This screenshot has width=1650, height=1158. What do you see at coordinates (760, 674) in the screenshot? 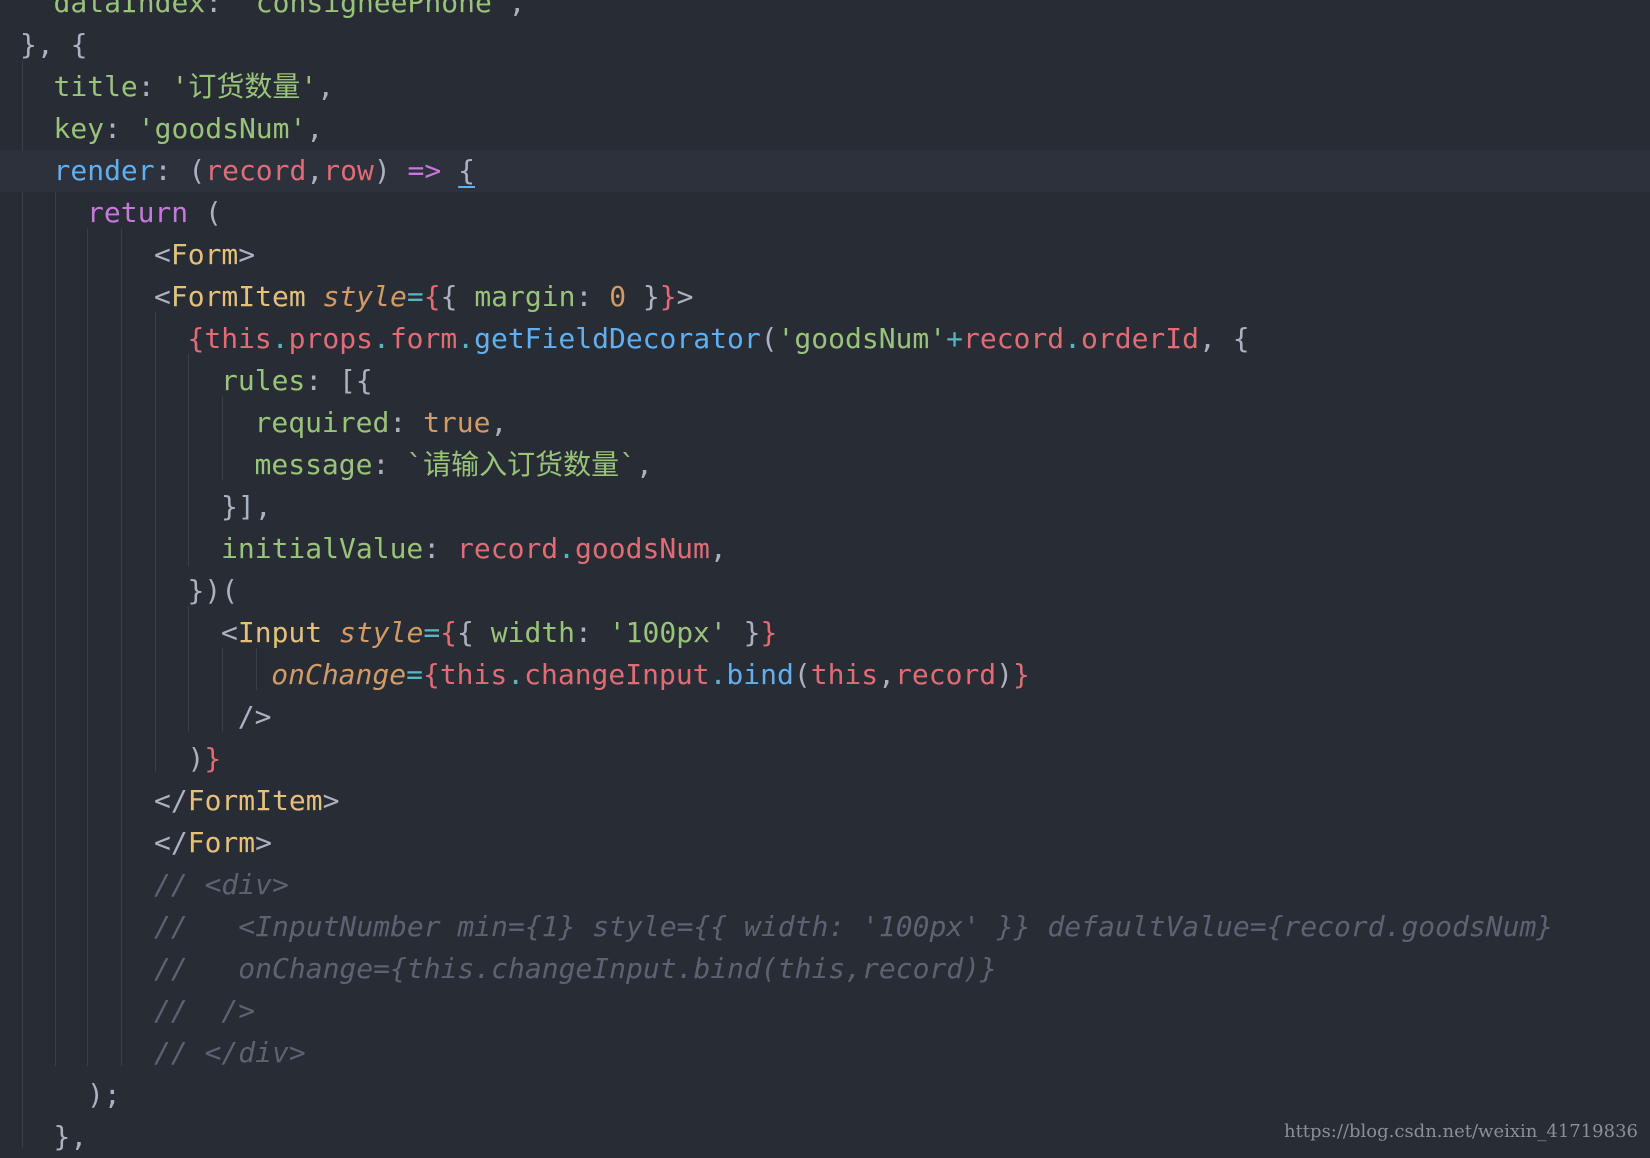
I see `code-token: bind` at bounding box center [760, 674].